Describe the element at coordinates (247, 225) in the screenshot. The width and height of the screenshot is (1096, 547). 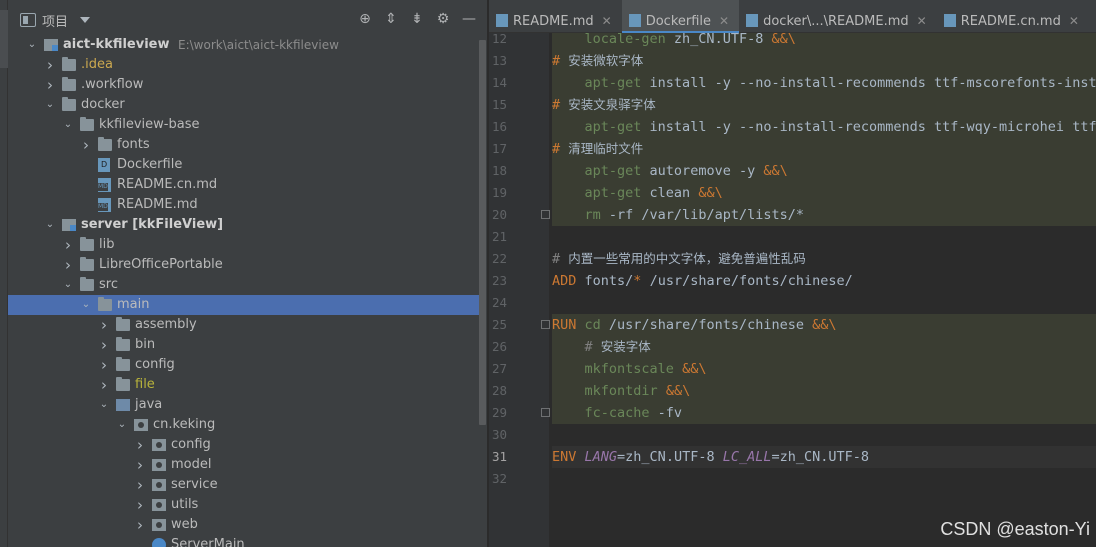
I see `tree-item-server-kkfileview: ⌄ server [kkFileView]` at that location.